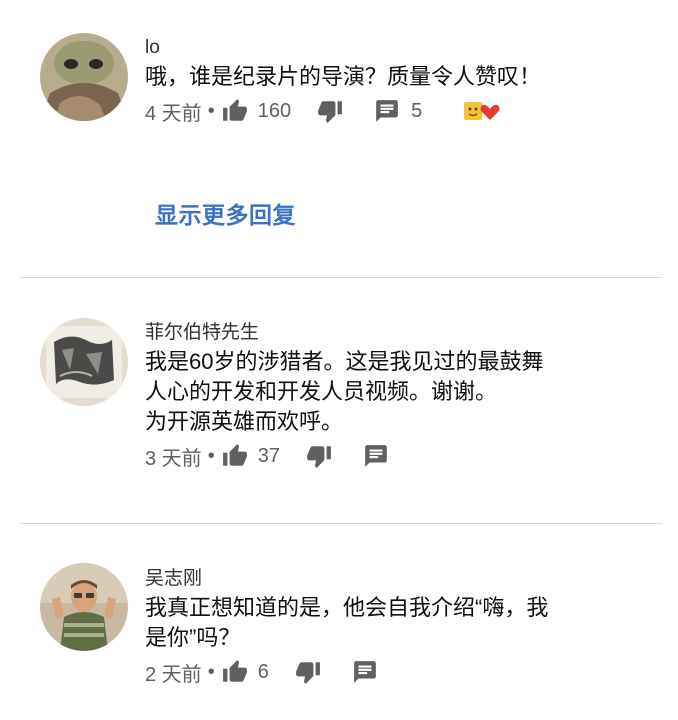  I want to click on comment-actions: 4 天前 • 160 5, so click(401, 111).